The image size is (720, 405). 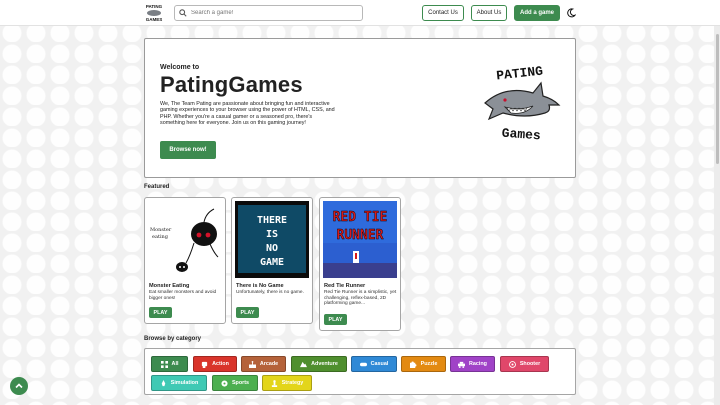 What do you see at coordinates (154, 6) in the screenshot?
I see `logo-text-top: PATING` at bounding box center [154, 6].